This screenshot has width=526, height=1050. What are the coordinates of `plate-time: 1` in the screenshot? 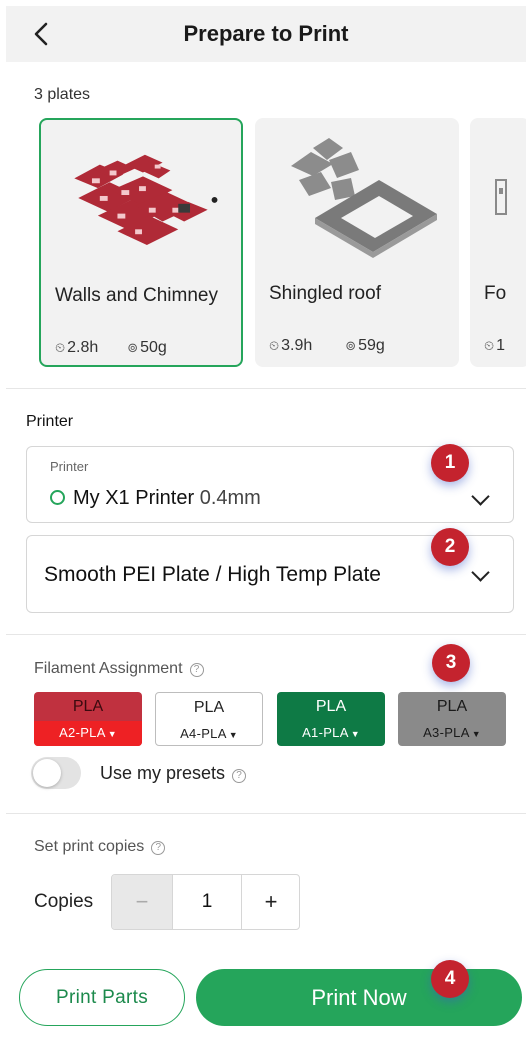 It's located at (501, 345).